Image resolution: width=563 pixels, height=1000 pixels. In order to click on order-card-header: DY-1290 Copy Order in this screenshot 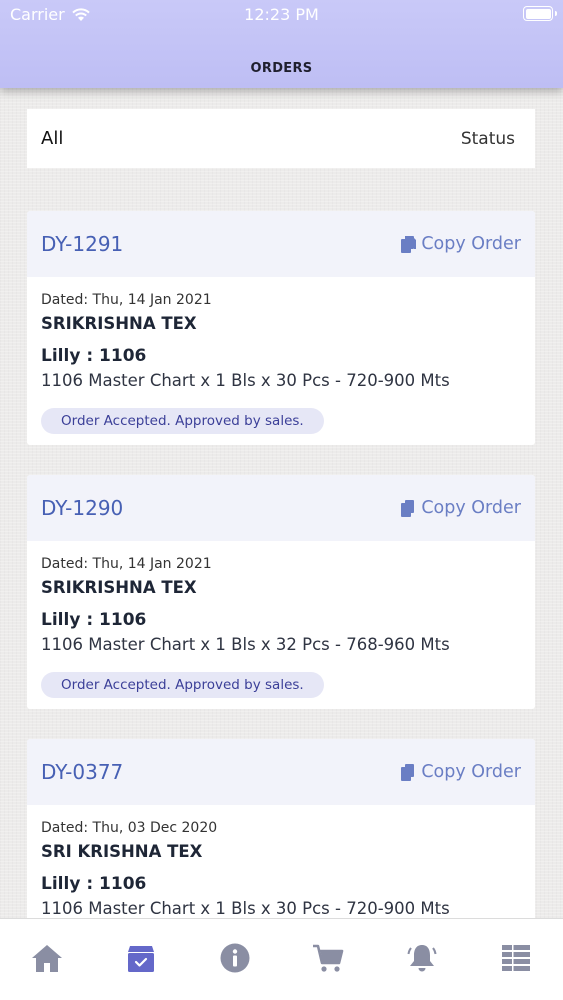, I will do `click(281, 508)`.